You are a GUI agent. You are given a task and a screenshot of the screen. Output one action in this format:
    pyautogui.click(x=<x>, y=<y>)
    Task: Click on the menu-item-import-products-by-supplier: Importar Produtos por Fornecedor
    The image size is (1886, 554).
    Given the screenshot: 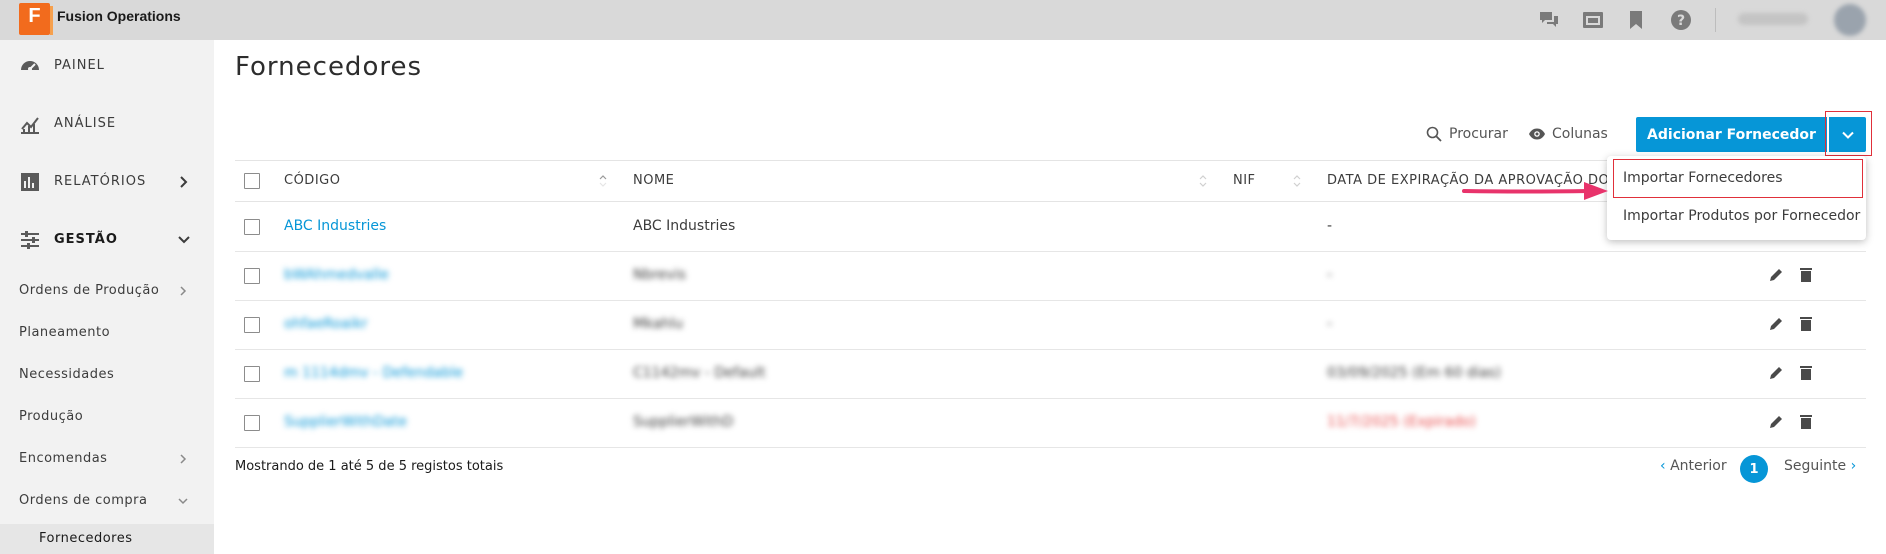 What is the action you would take?
    pyautogui.click(x=1736, y=216)
    